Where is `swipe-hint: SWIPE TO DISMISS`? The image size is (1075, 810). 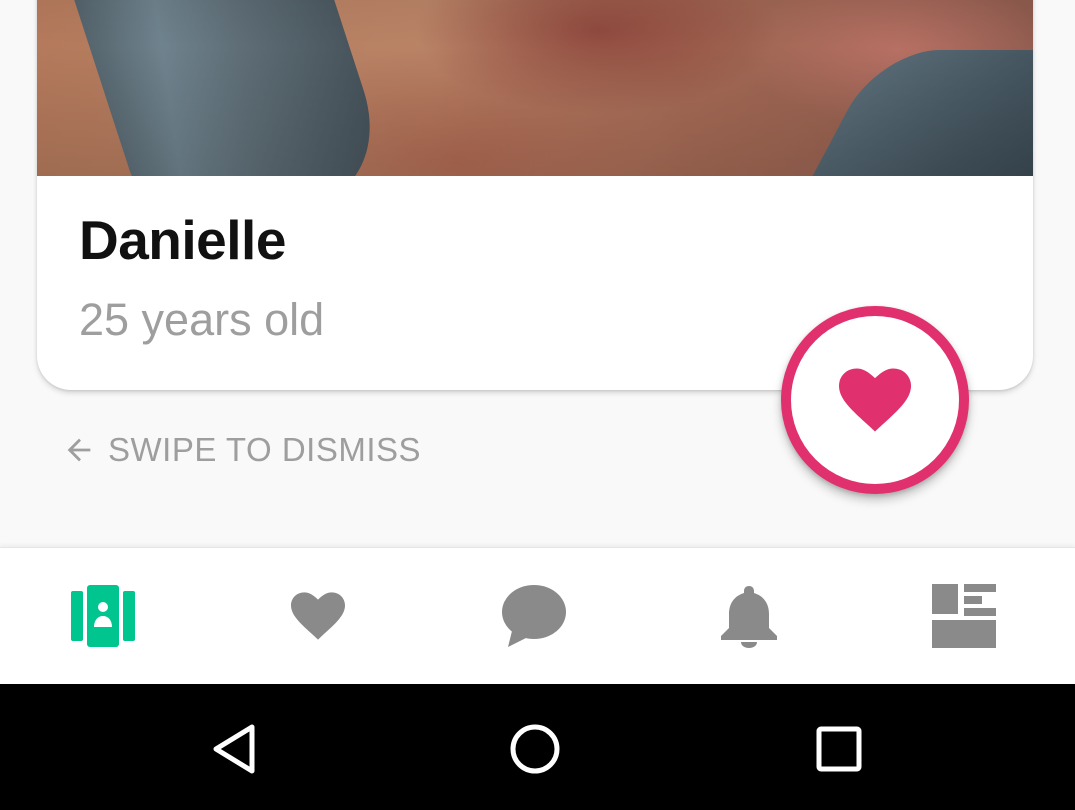 swipe-hint: SWIPE TO DISMISS is located at coordinates (241, 450).